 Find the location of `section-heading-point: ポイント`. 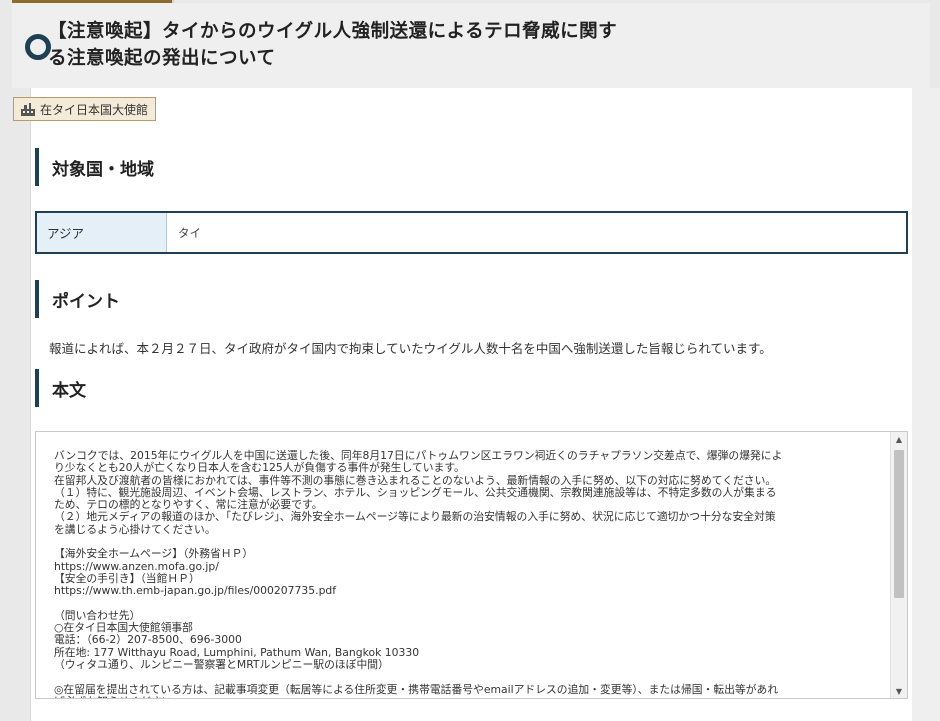

section-heading-point: ポイント is located at coordinates (470, 299).